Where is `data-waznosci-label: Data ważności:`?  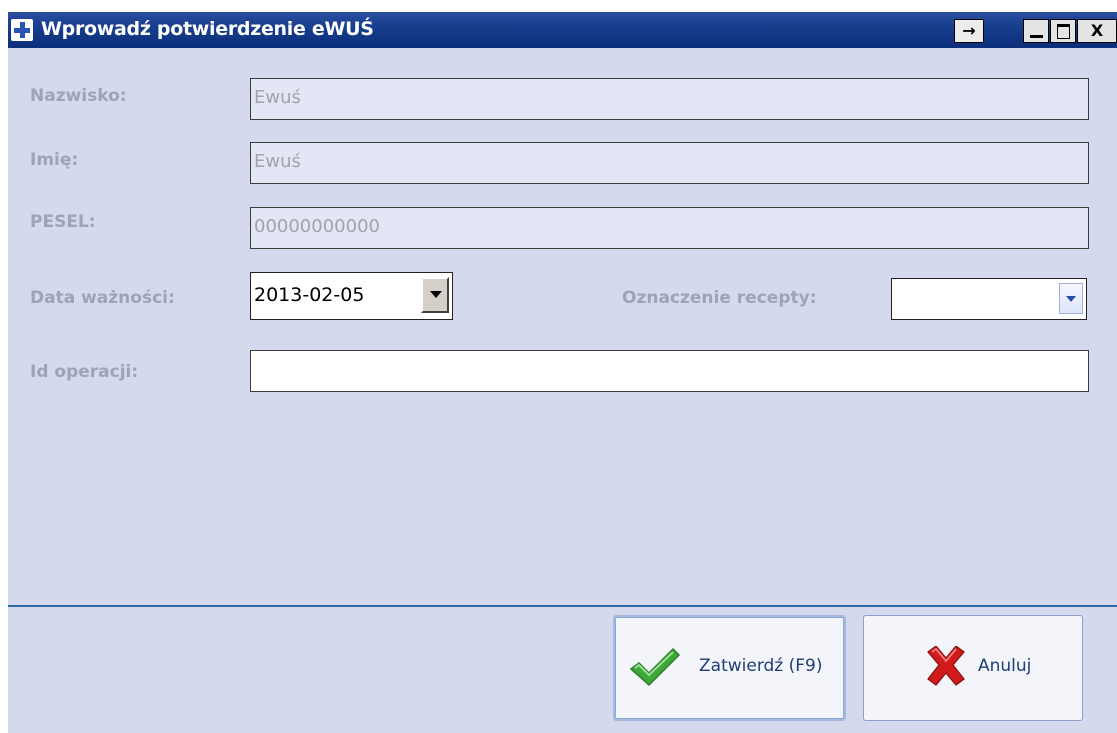
data-waznosci-label: Data ważności: is located at coordinates (102, 298).